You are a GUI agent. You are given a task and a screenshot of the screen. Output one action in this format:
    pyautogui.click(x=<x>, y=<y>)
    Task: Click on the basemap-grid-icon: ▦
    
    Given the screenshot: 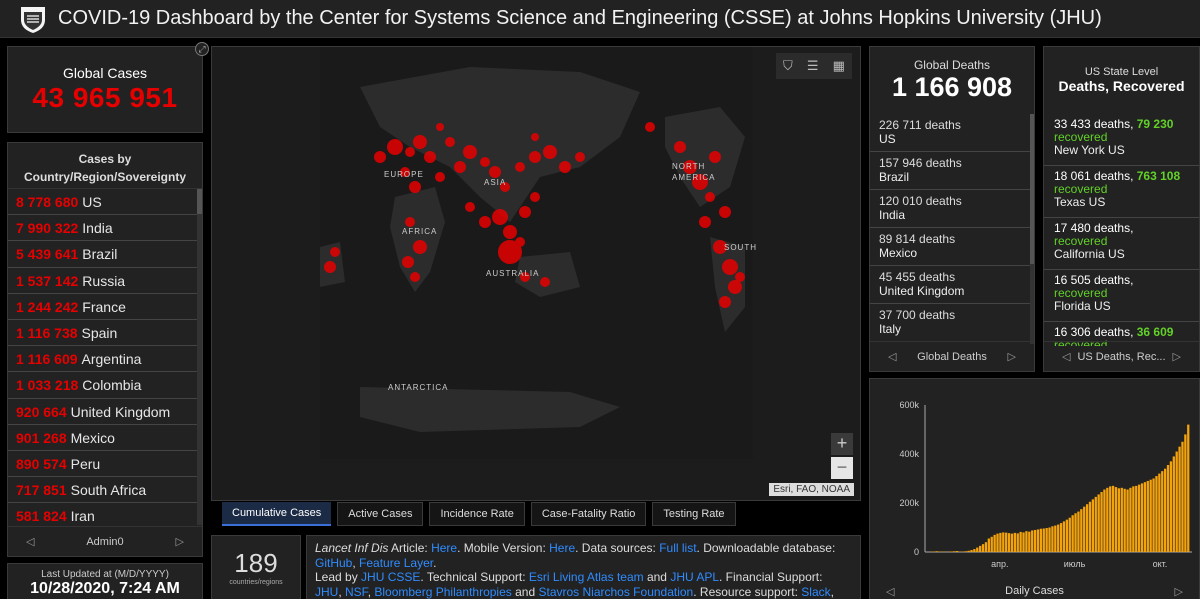 What is the action you would take?
    pyautogui.click(x=839, y=66)
    